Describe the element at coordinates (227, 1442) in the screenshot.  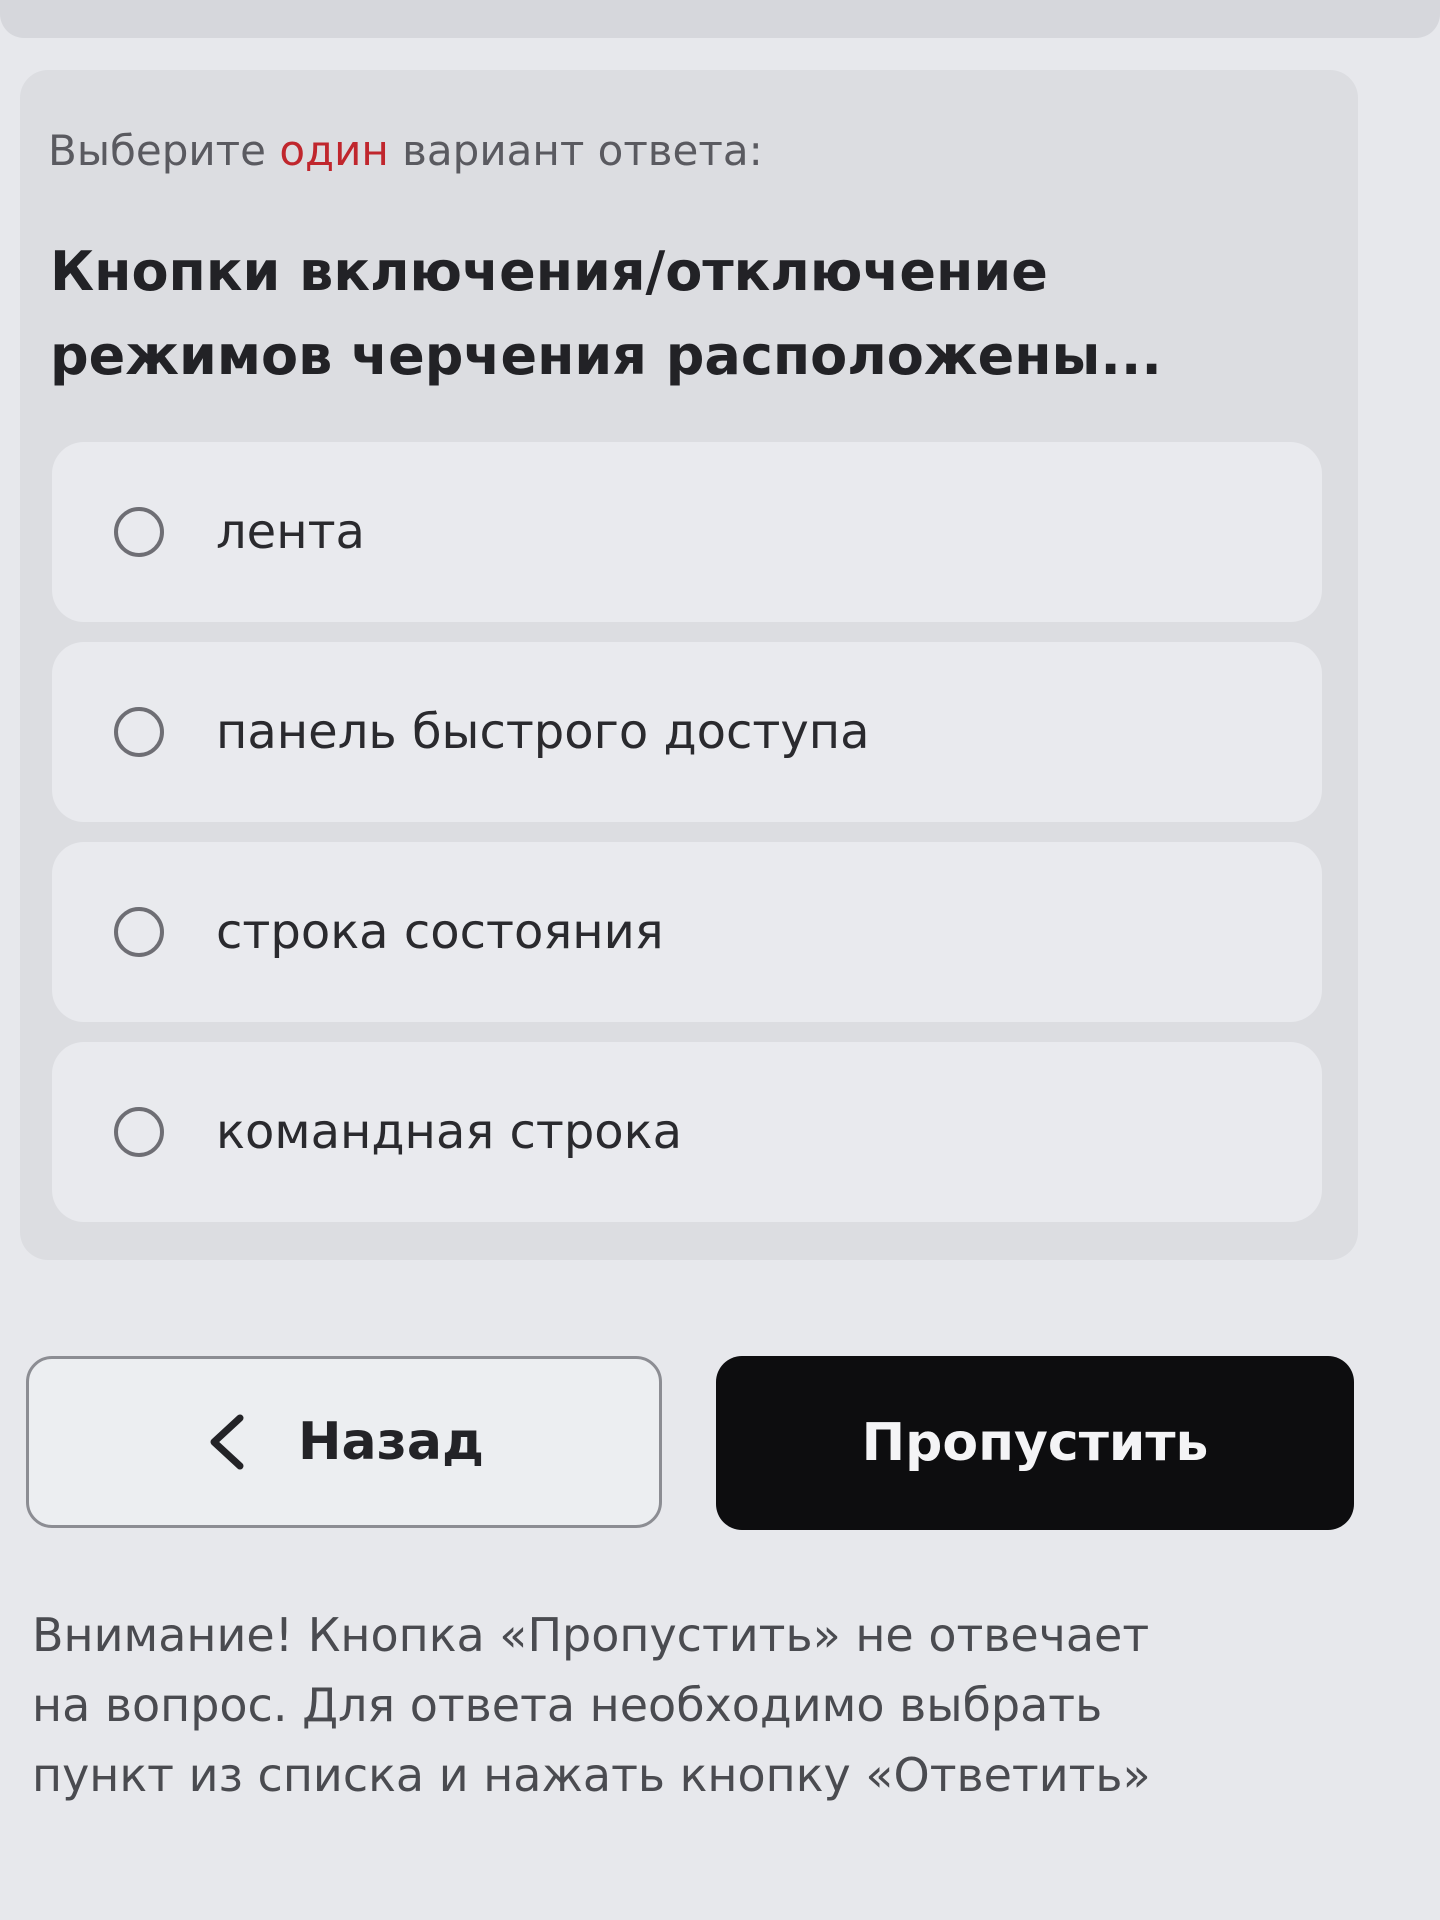
I see `chevron-left-icon` at that location.